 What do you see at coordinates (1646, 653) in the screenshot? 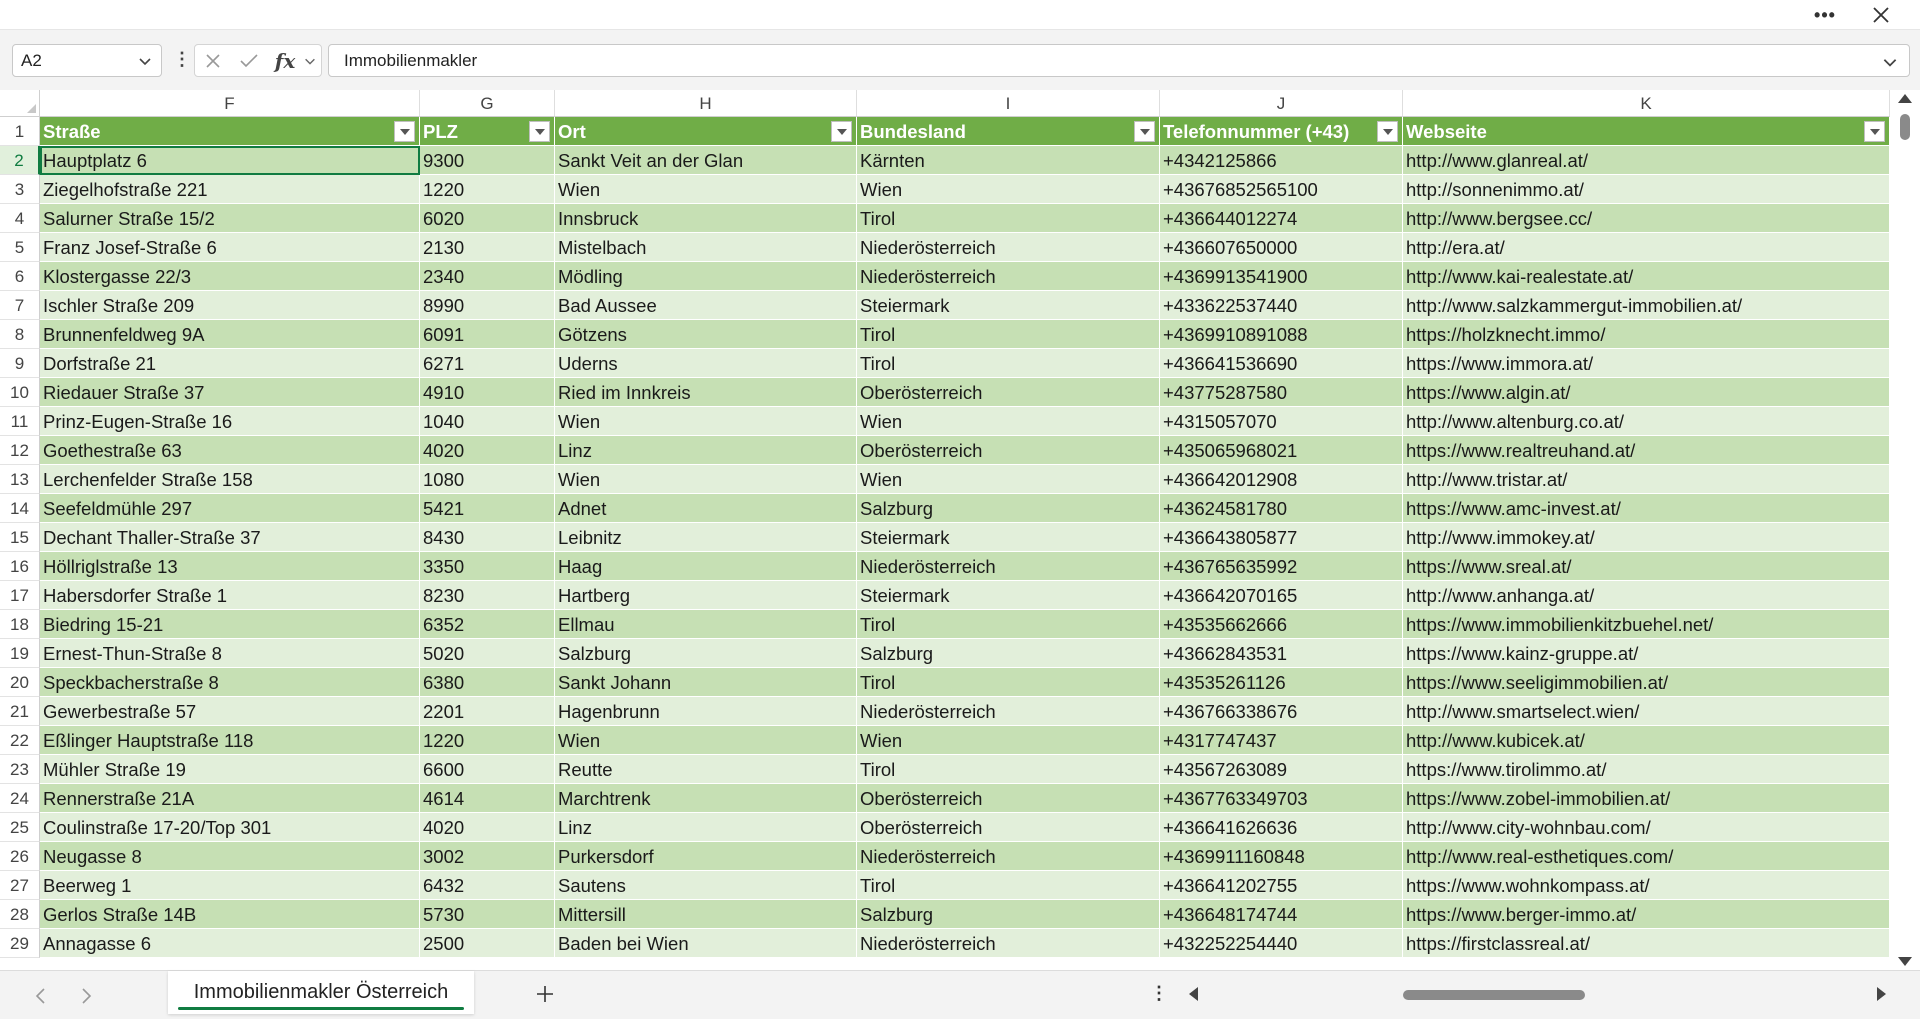
I see `cell-webseite: https://www.kainz-gruppe.at/` at bounding box center [1646, 653].